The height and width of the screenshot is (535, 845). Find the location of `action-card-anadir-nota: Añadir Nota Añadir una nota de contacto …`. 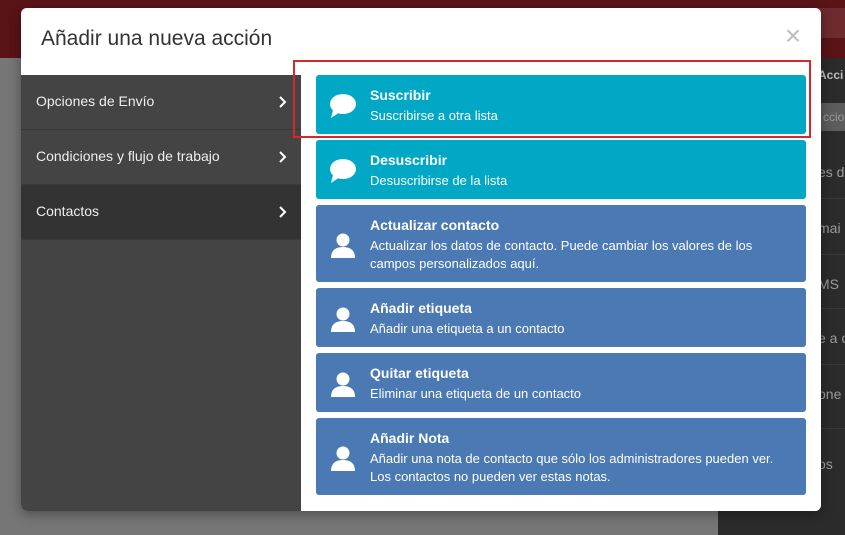

action-card-anadir-nota: Añadir Nota Añadir una nota de contacto … is located at coordinates (561, 456).